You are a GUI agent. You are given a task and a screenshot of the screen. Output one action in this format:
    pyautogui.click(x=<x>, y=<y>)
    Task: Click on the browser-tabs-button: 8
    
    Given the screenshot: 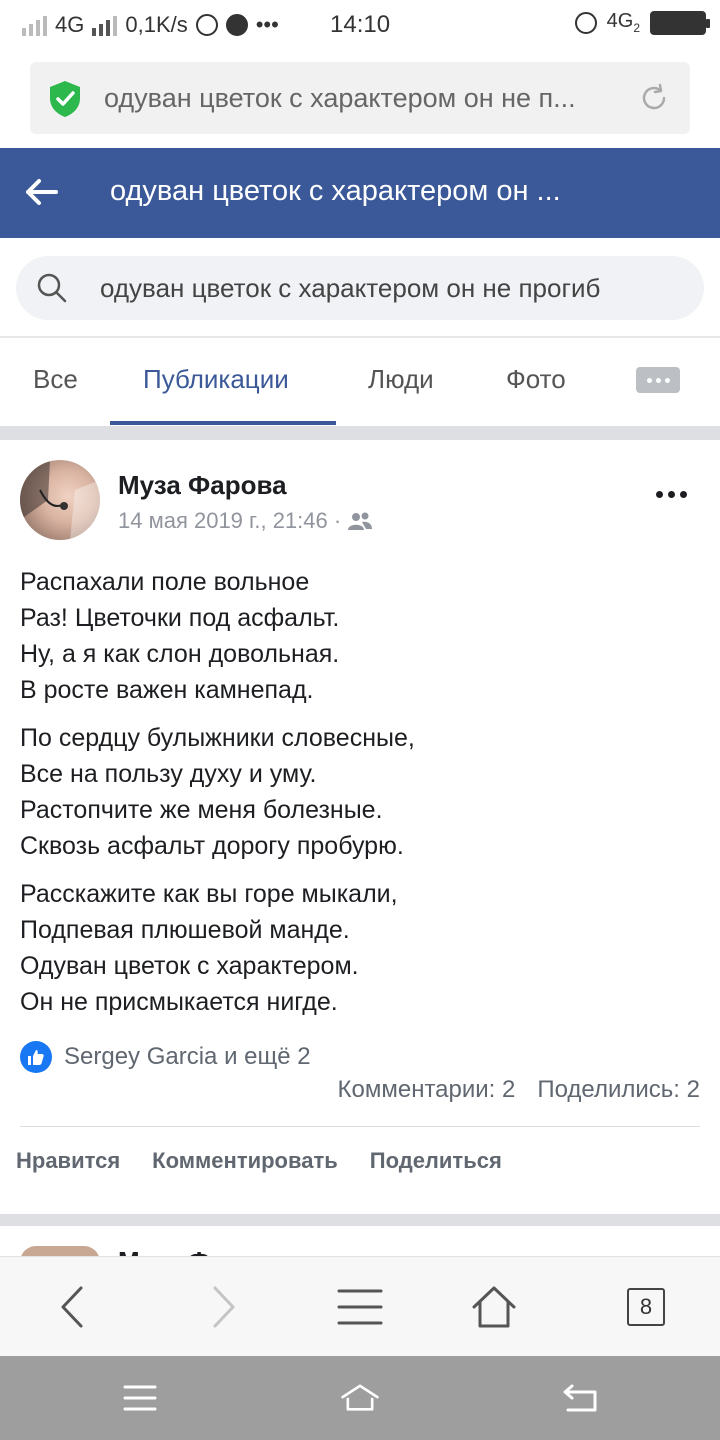 What is the action you would take?
    pyautogui.click(x=646, y=1307)
    